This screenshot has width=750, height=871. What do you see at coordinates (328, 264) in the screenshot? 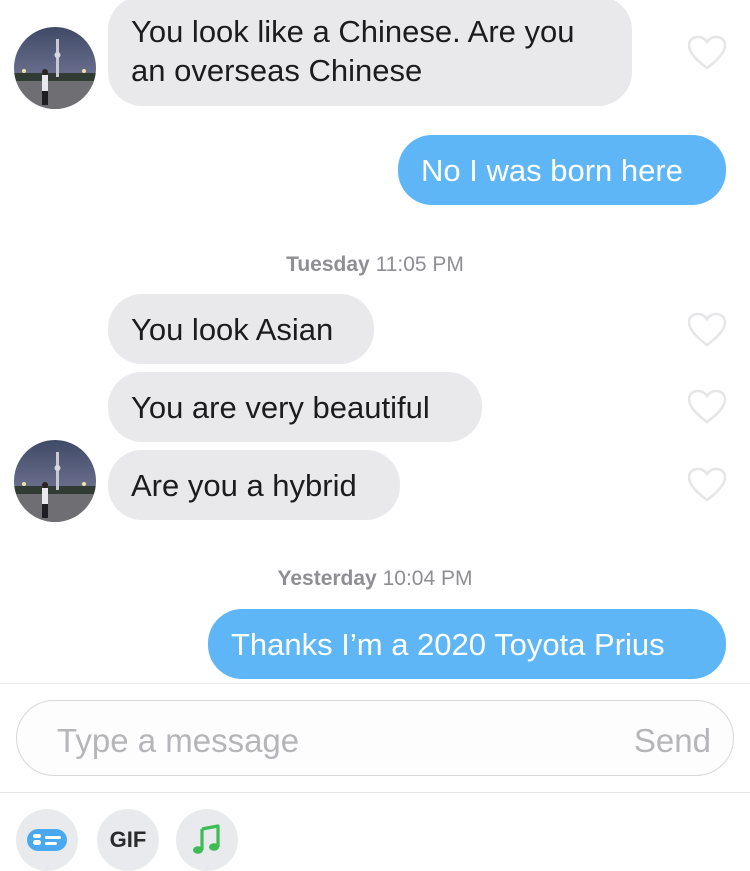
I see `timestamp-day: Tuesday` at bounding box center [328, 264].